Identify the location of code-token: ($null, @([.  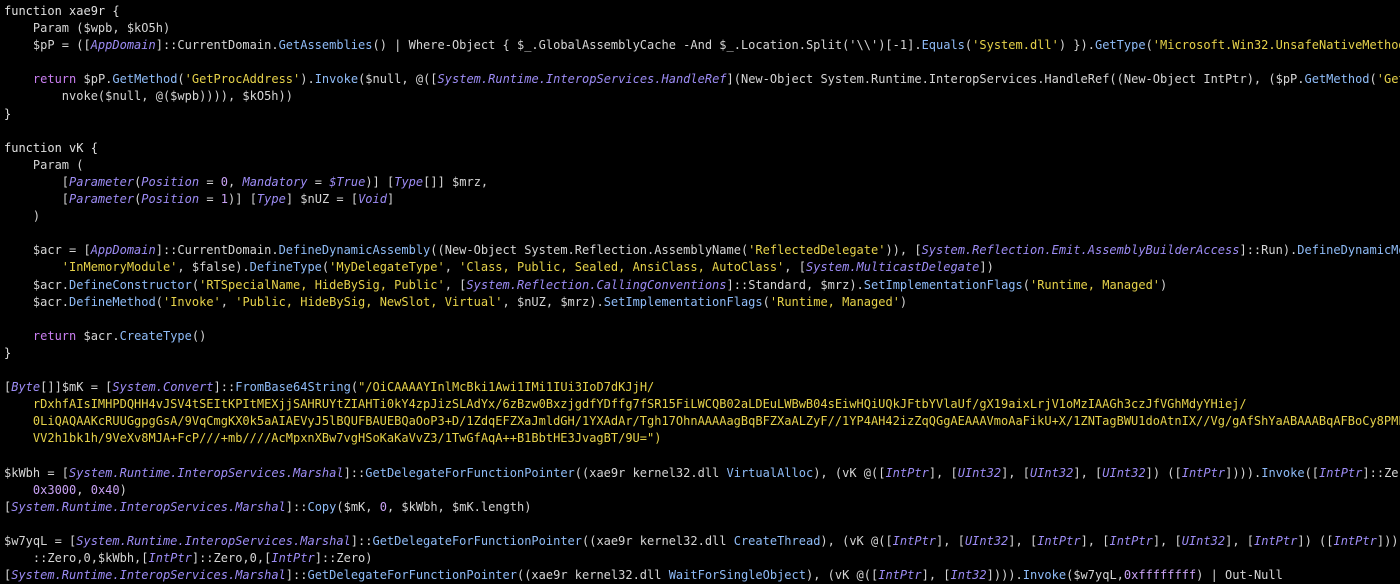
(398, 79).